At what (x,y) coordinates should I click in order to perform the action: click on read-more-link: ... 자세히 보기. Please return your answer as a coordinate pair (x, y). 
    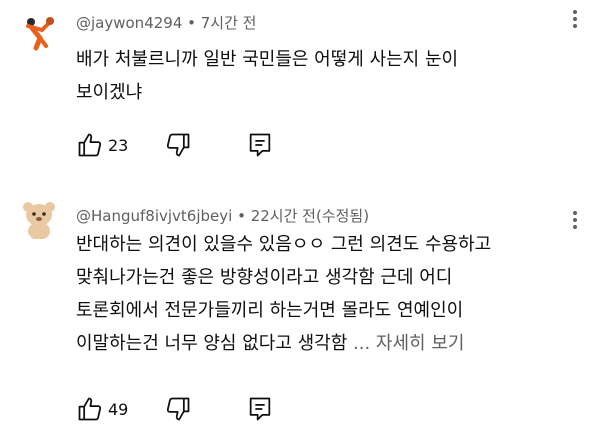
    Looking at the image, I should click on (408, 343).